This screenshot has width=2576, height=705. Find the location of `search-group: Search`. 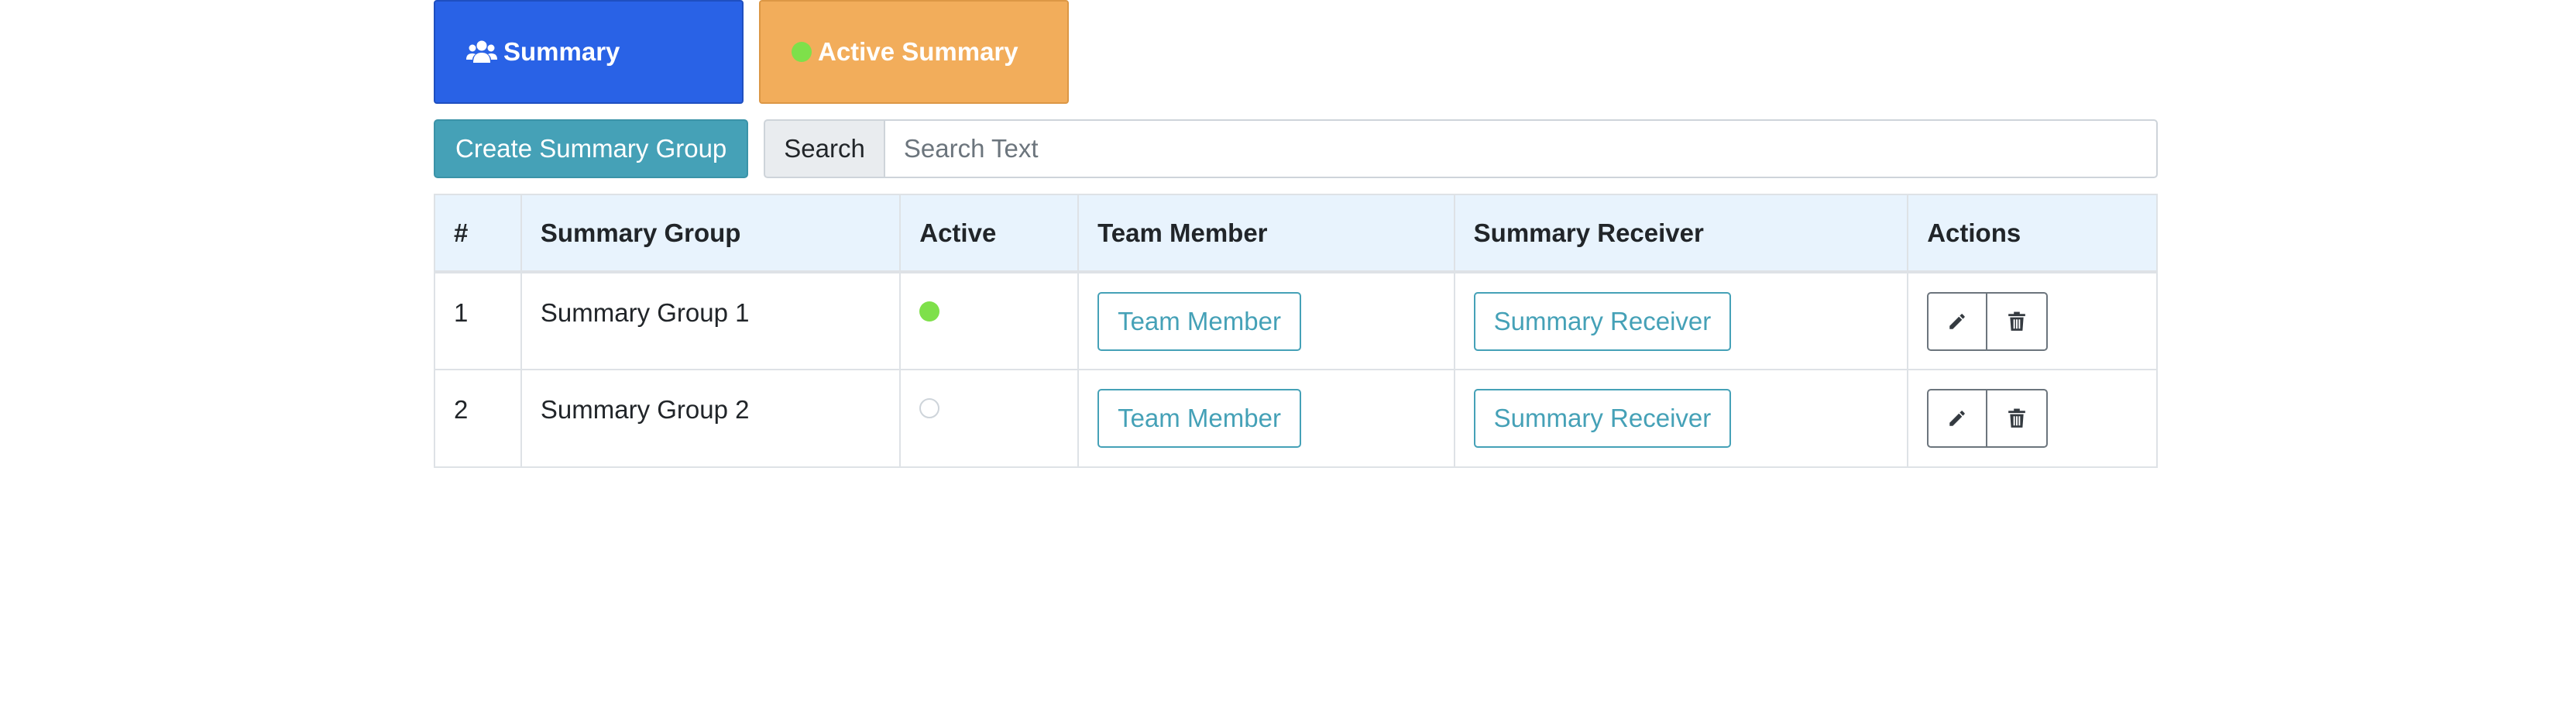

search-group: Search is located at coordinates (1461, 149).